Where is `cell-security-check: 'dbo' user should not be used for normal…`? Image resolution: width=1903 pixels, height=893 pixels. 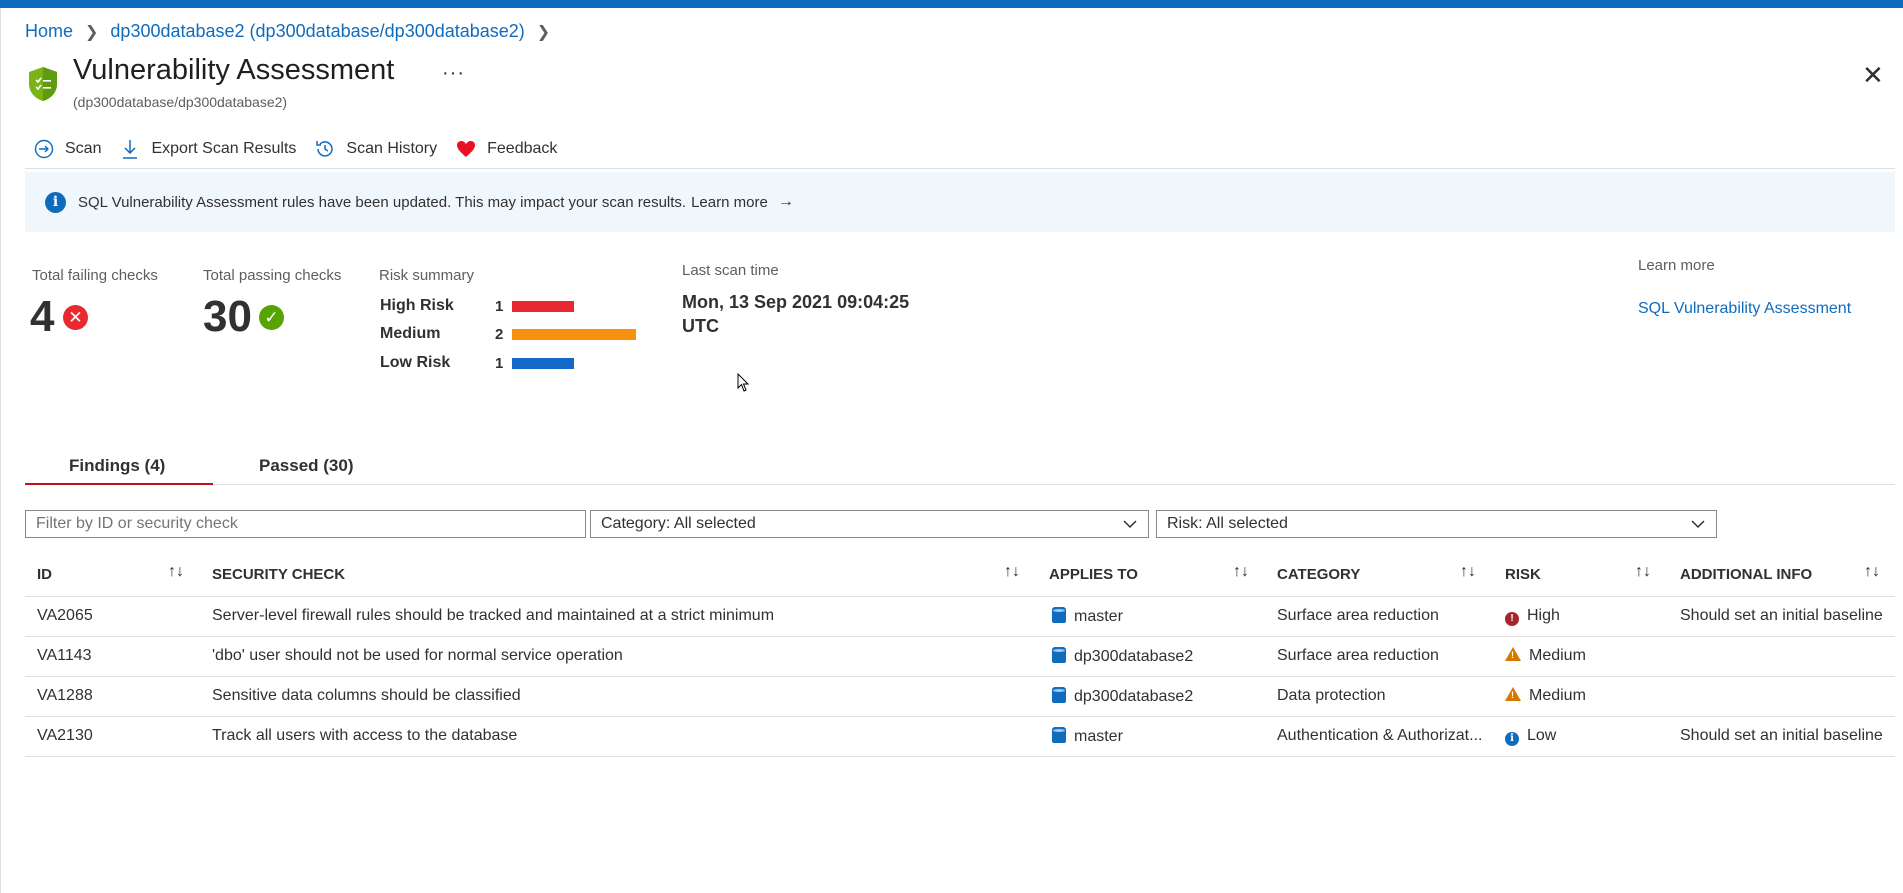 cell-security-check: 'dbo' user should not be used for normal… is located at coordinates (417, 656).